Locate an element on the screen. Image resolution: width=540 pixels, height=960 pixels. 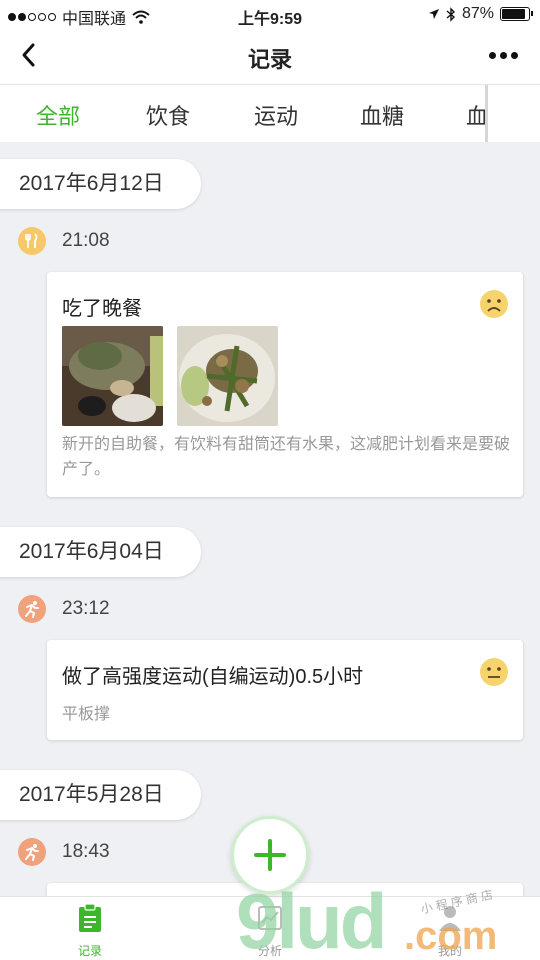
page-title: 记录 is located at coordinates (269, 59).